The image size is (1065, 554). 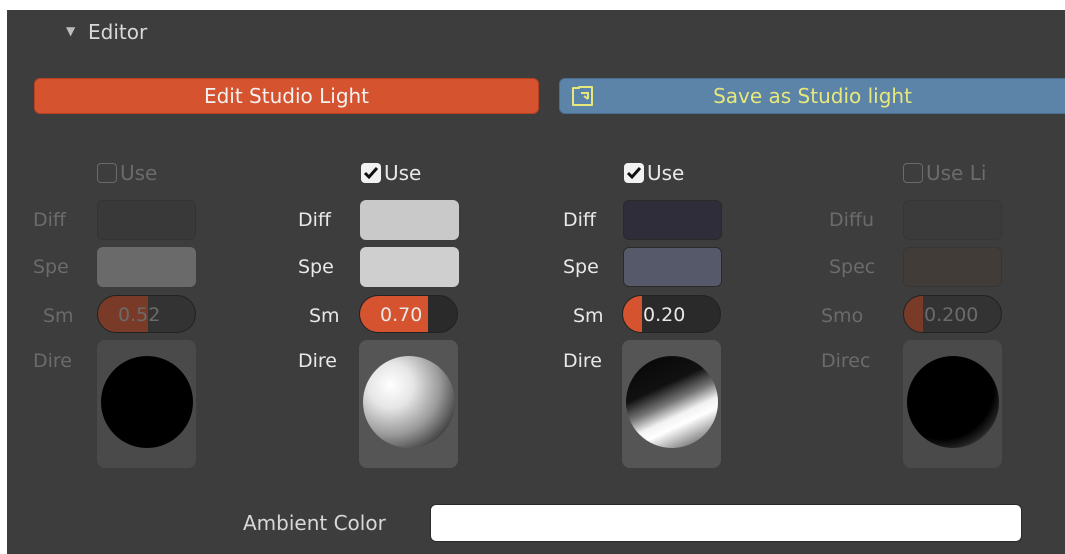 What do you see at coordinates (317, 361) in the screenshot?
I see `light-2-direction-label: Dire` at bounding box center [317, 361].